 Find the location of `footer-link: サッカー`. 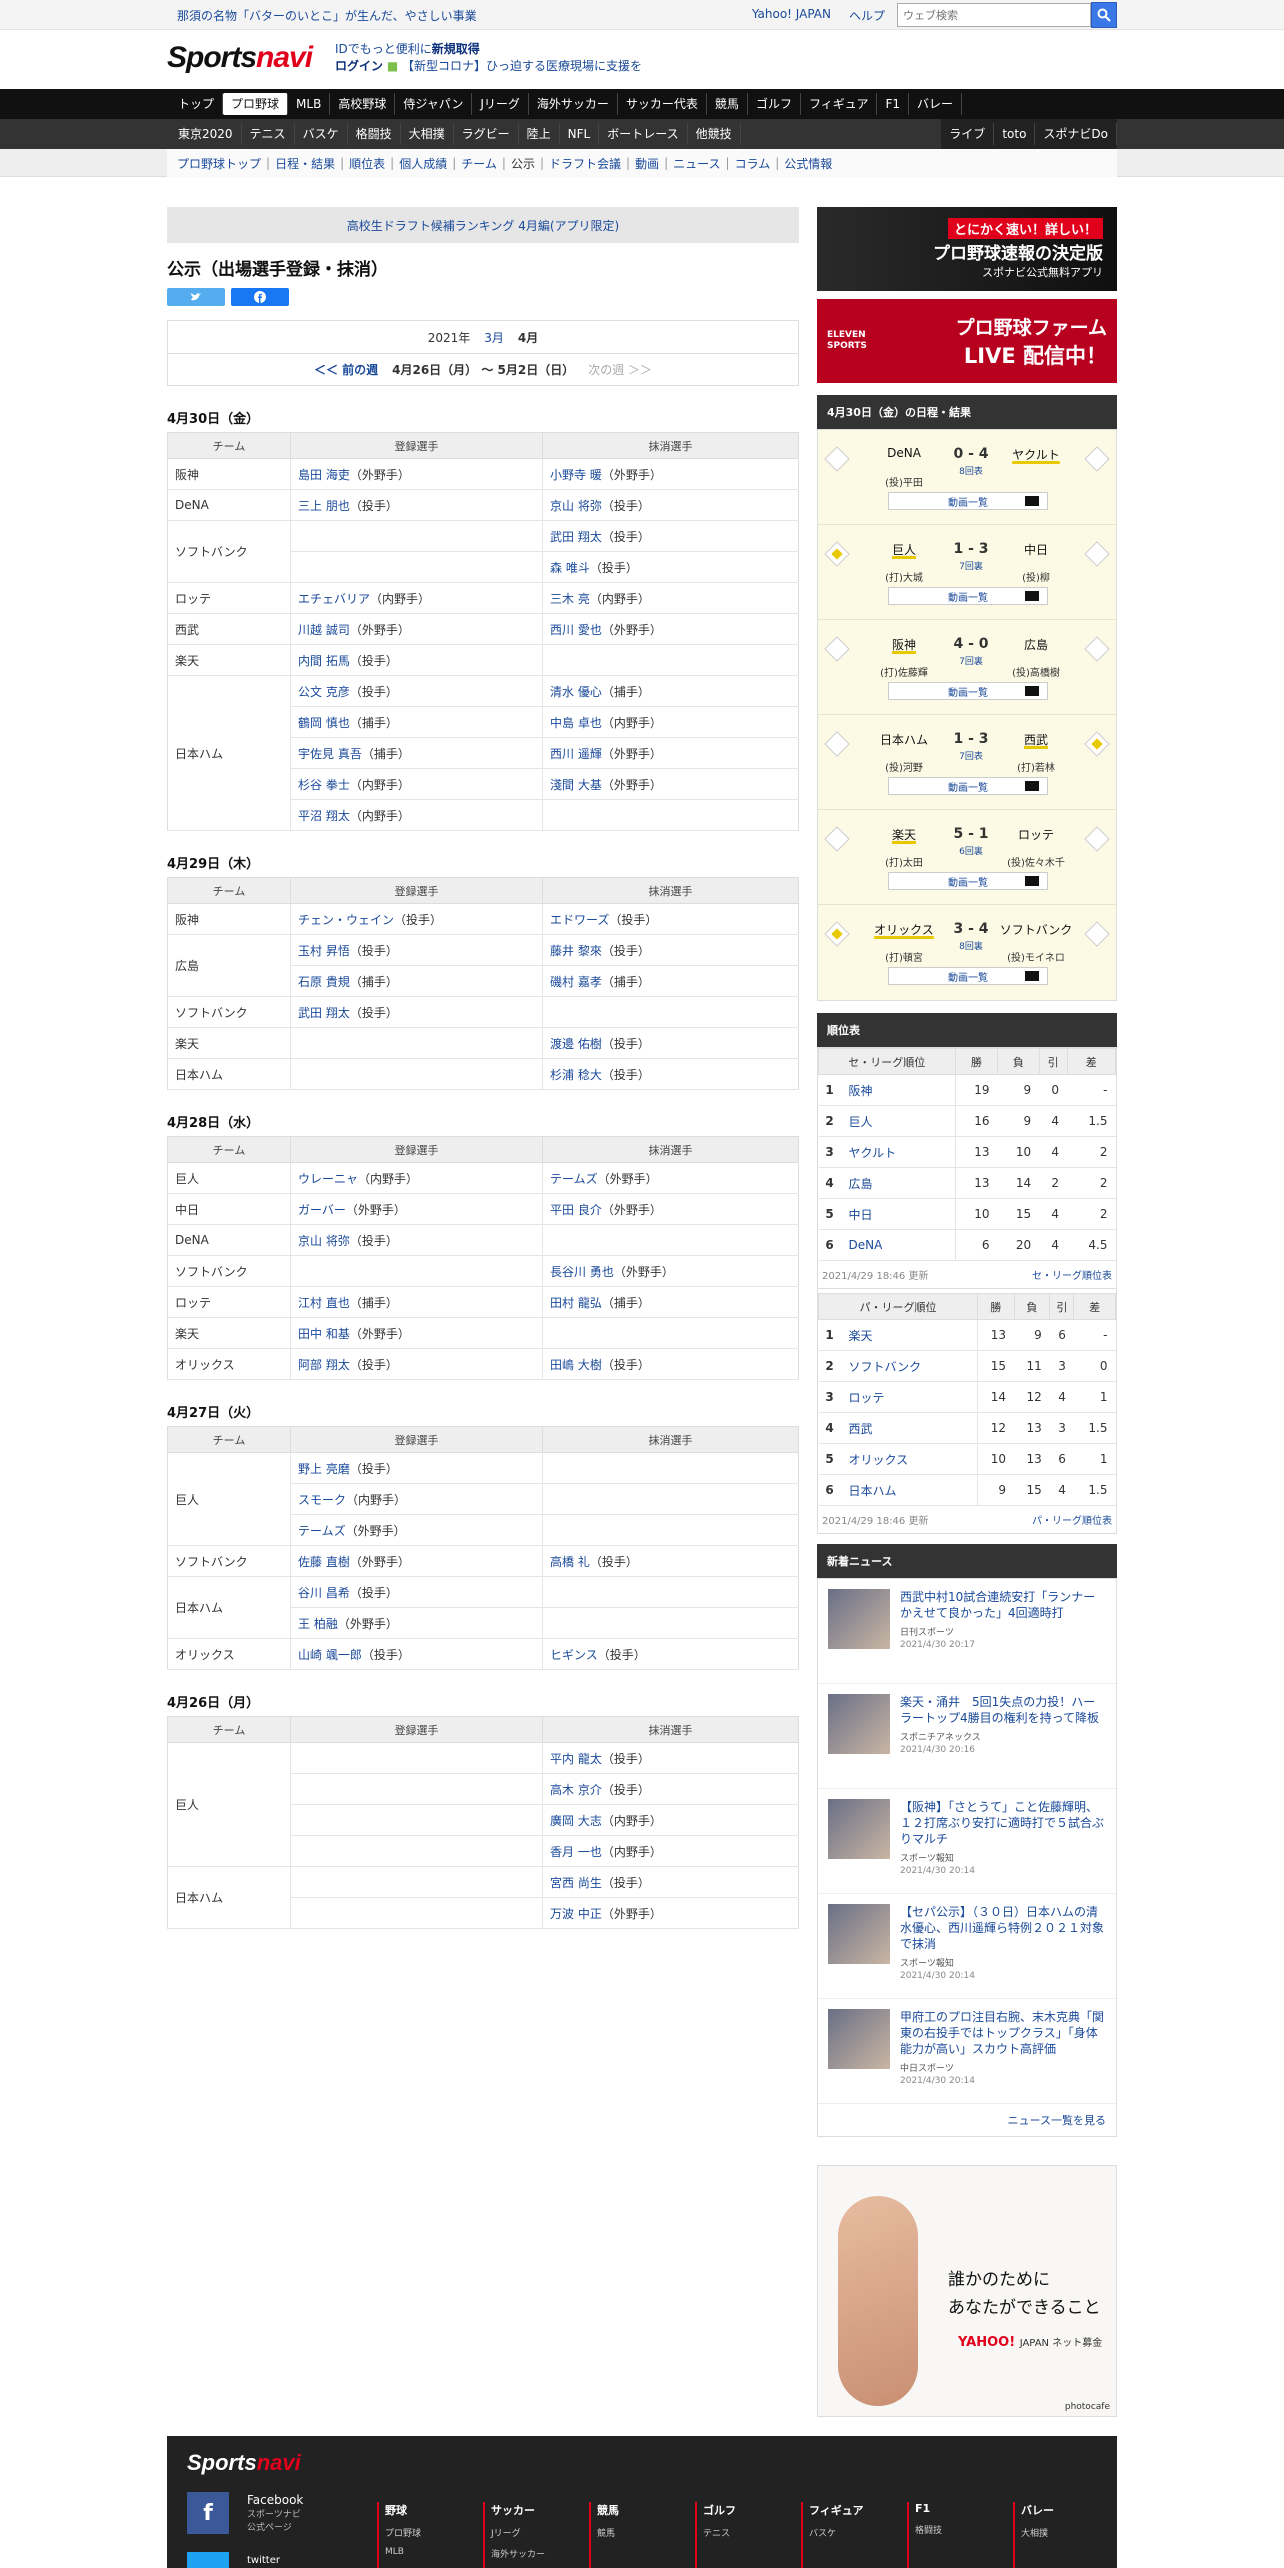

footer-link: サッカー is located at coordinates (540, 2510).